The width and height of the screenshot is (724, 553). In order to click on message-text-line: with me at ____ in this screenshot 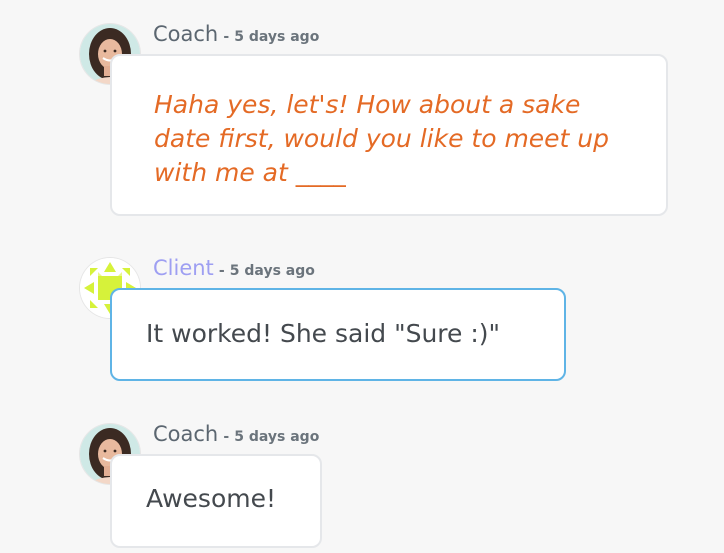, I will do `click(250, 172)`.